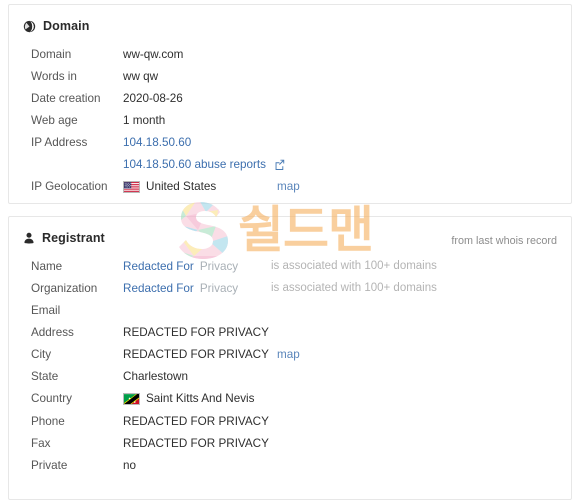  I want to click on label-country: Country, so click(51, 398).